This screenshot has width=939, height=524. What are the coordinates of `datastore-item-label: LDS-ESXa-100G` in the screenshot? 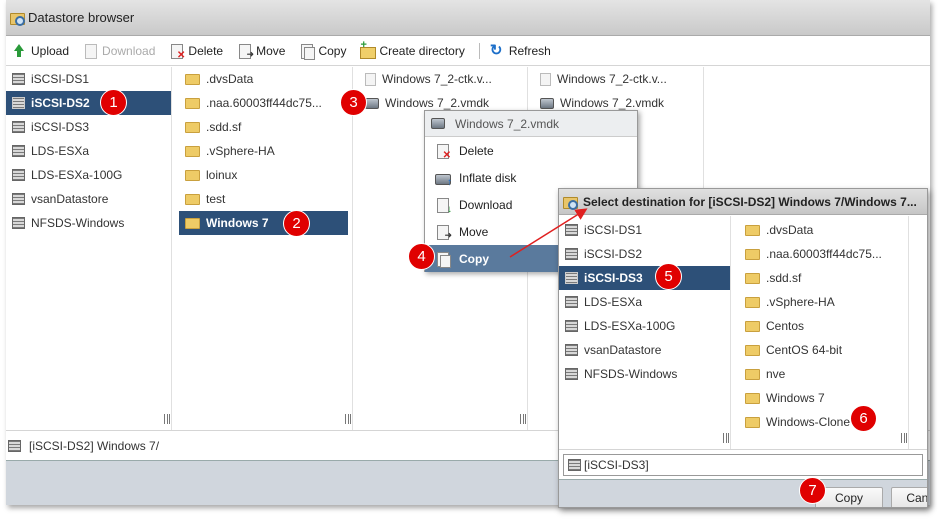 It's located at (77, 175).